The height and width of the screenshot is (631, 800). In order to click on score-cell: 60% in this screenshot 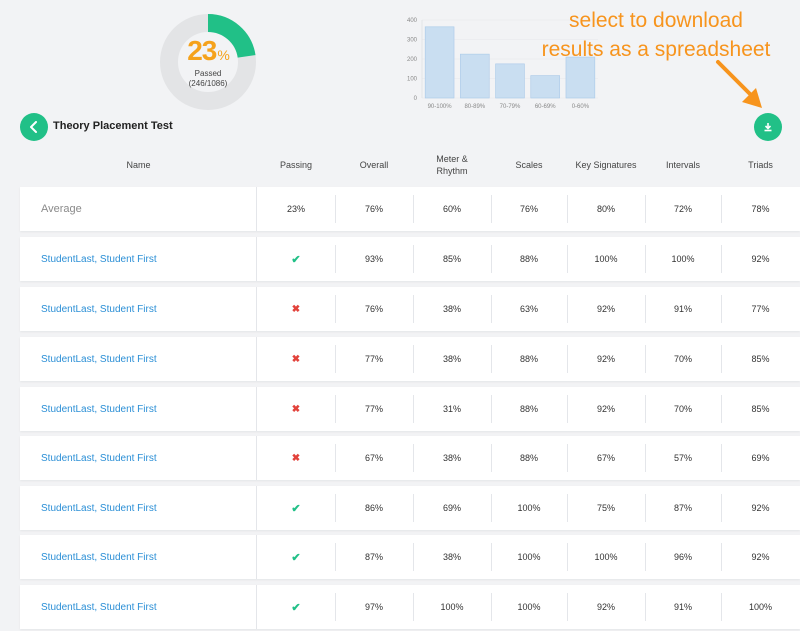, I will do `click(452, 209)`.